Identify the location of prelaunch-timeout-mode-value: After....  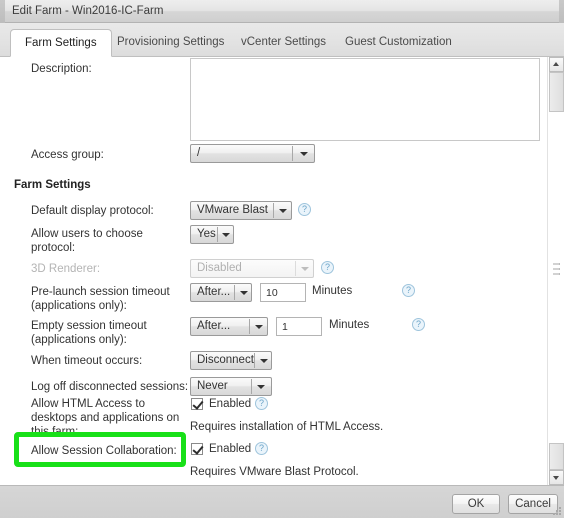
(214, 292).